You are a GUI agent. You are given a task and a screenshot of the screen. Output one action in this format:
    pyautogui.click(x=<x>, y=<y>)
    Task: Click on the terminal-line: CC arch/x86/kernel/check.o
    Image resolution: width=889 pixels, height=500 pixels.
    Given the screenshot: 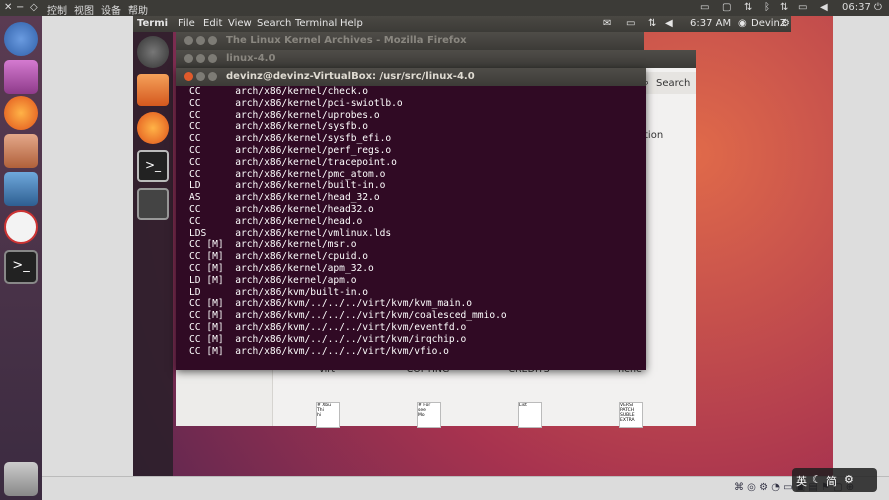 What is the action you would take?
    pyautogui.click(x=279, y=91)
    